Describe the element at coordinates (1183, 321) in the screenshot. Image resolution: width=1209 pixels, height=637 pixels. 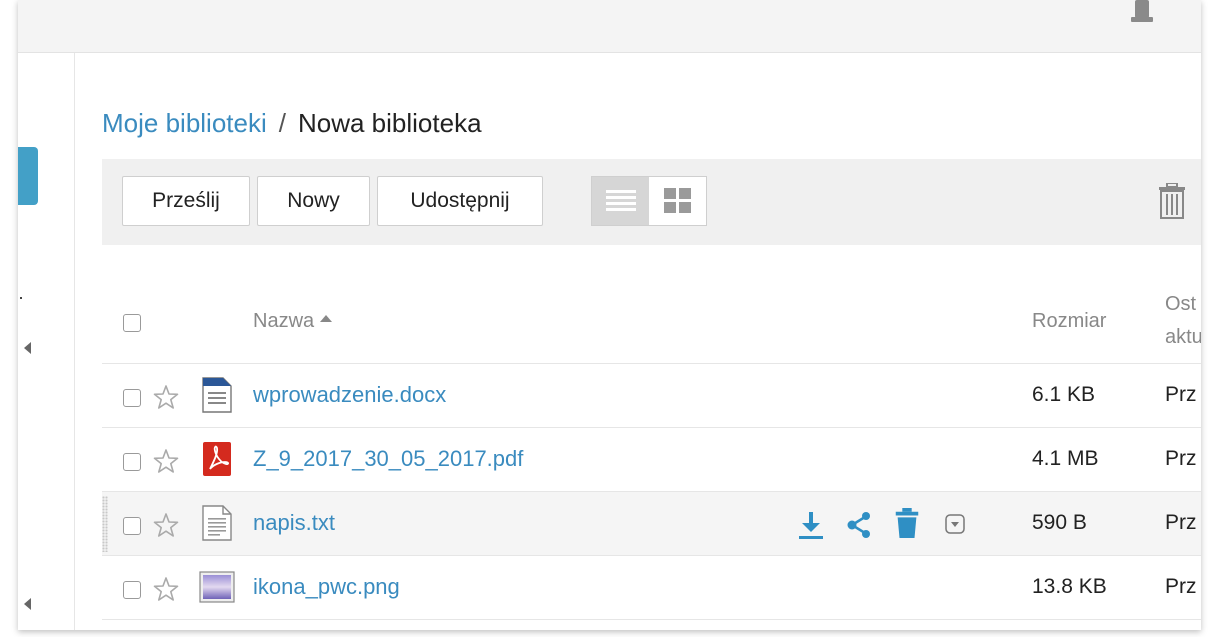
I see `column-header-modified: Ost aktu` at that location.